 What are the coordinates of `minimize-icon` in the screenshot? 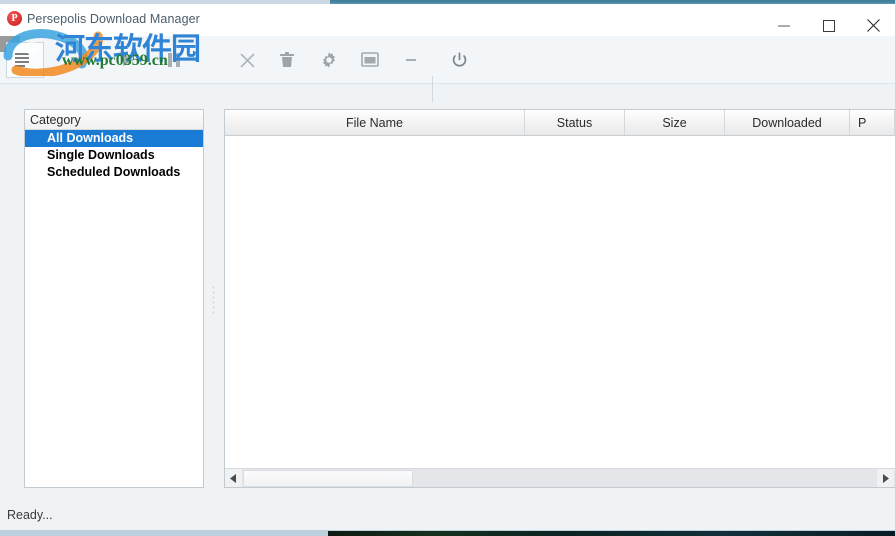 It's located at (783, 20).